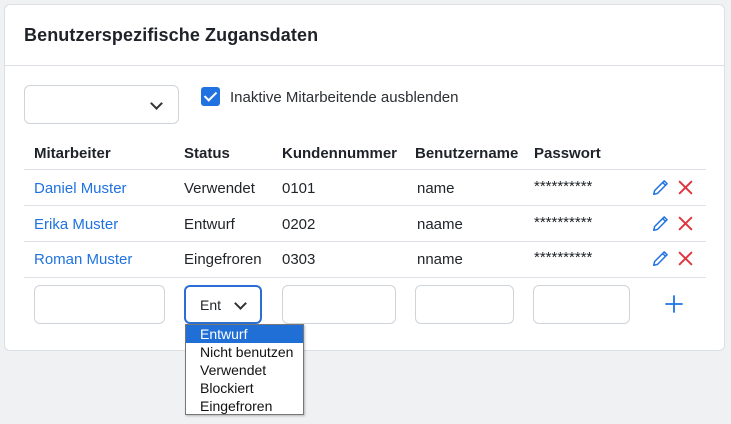 Image resolution: width=731 pixels, height=424 pixels. Describe the element at coordinates (581, 304) in the screenshot. I see `new-password-input` at that location.